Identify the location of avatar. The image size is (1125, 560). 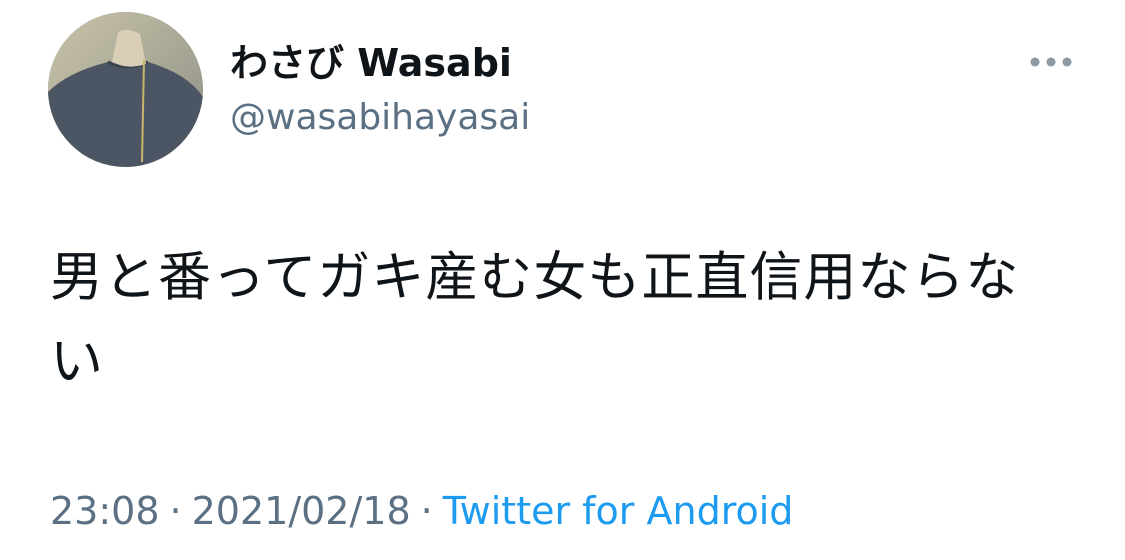
(125, 89).